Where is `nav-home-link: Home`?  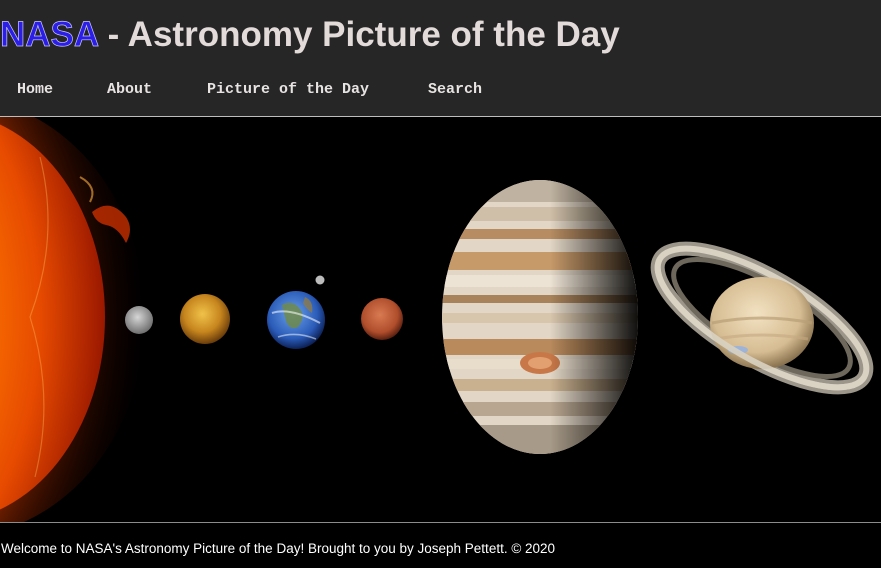
nav-home-link: Home is located at coordinates (35, 90).